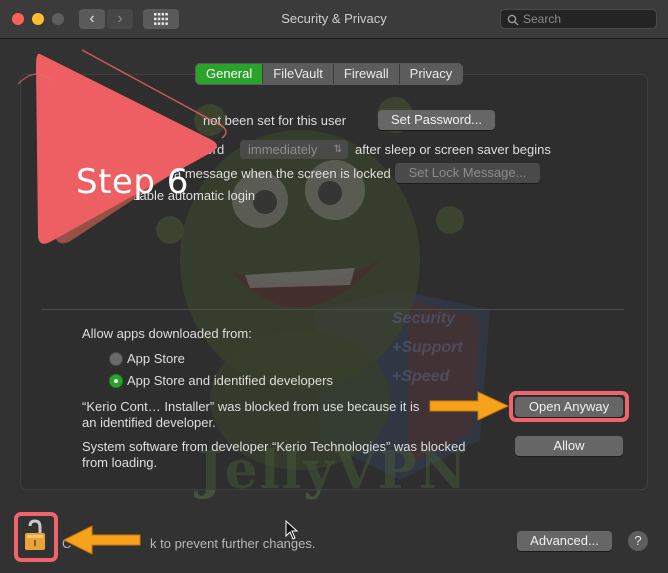  Describe the element at coordinates (569, 407) in the screenshot. I see `open-anyway-button: Open Anyway` at that location.